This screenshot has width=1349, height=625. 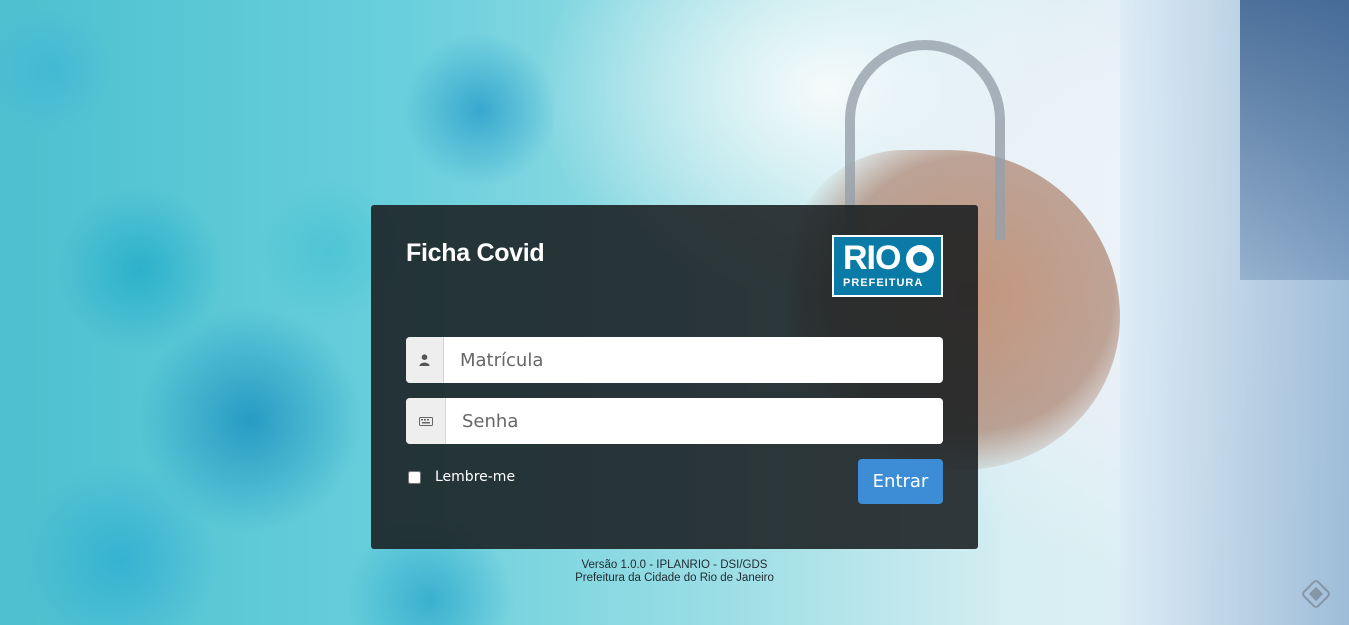 I want to click on senha-input, so click(x=694, y=421).